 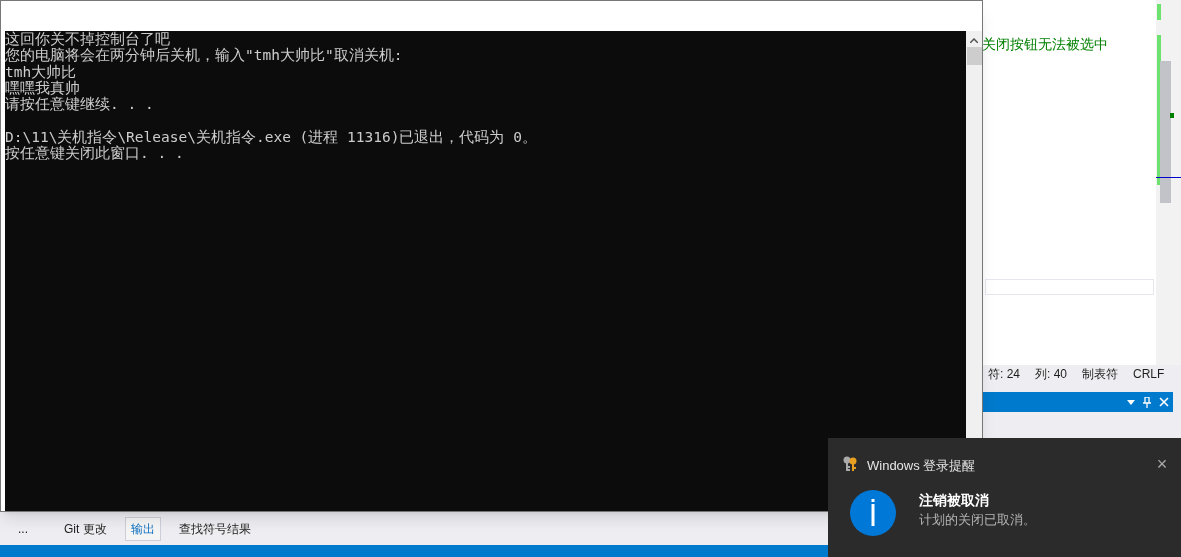 What do you see at coordinates (1131, 402) in the screenshot?
I see `dropdown-icon` at bounding box center [1131, 402].